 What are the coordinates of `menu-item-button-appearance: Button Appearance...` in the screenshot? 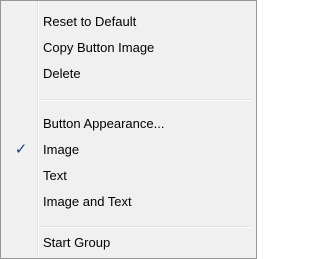 It's located at (128, 124).